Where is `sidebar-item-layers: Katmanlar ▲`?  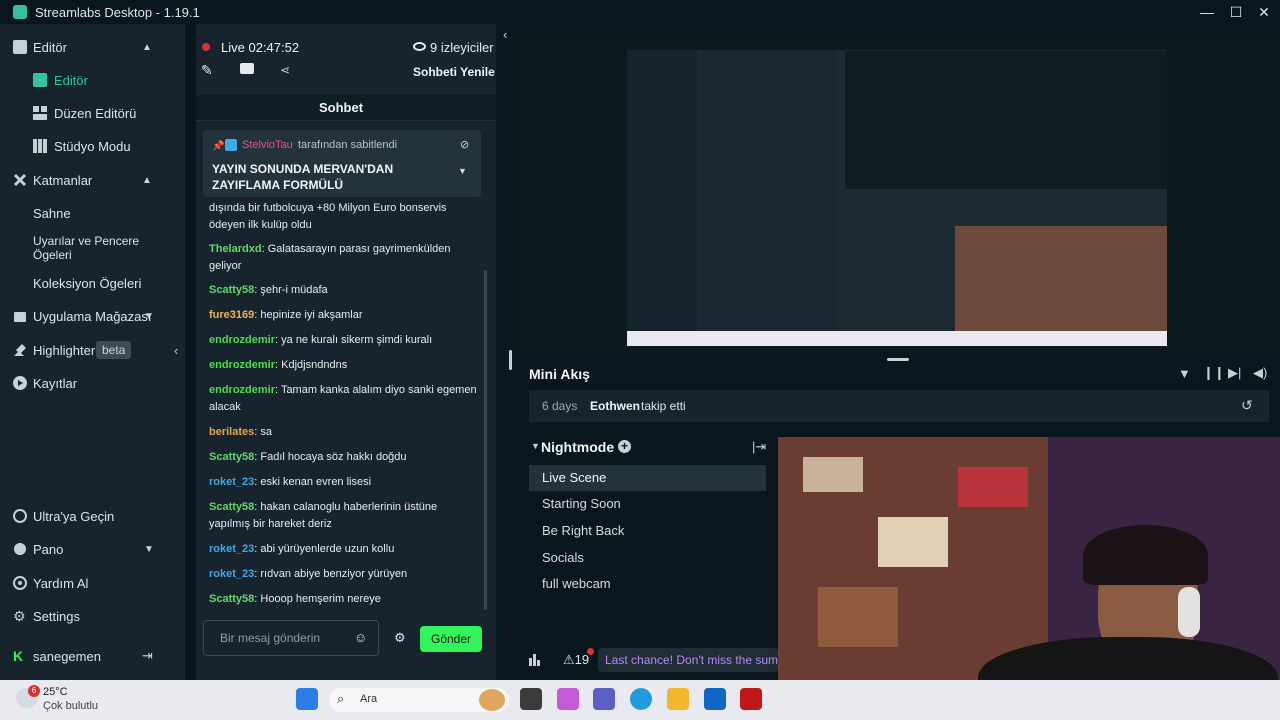
sidebar-item-layers: Katmanlar ▲ is located at coordinates (92, 180).